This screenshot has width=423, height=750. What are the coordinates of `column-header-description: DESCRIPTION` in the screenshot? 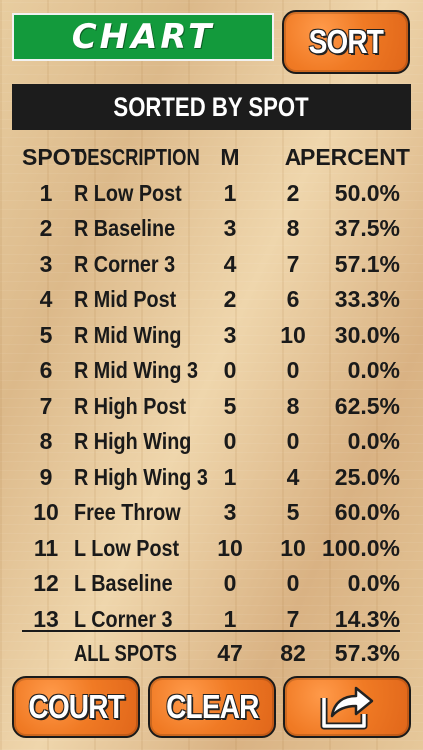 It's located at (137, 157).